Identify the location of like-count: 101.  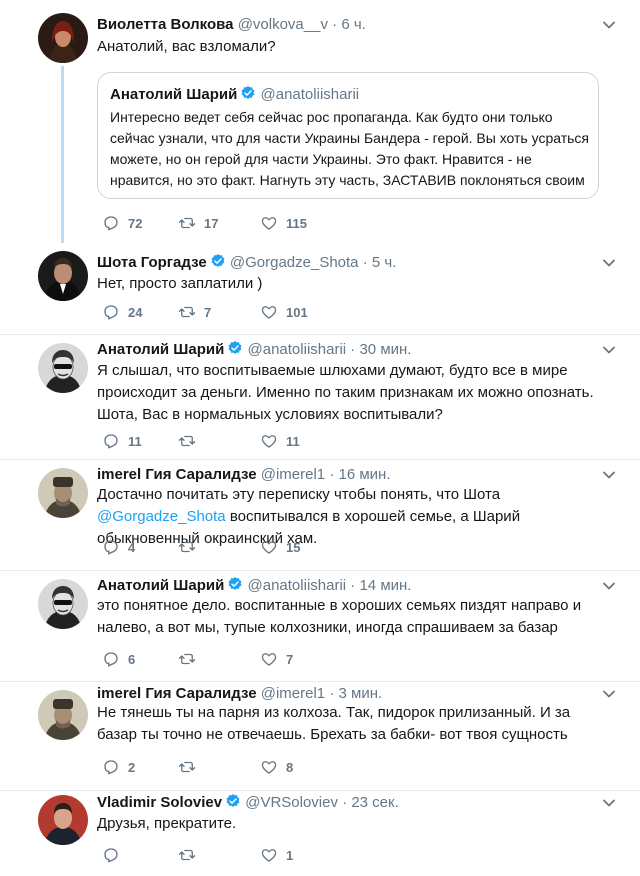
(297, 312).